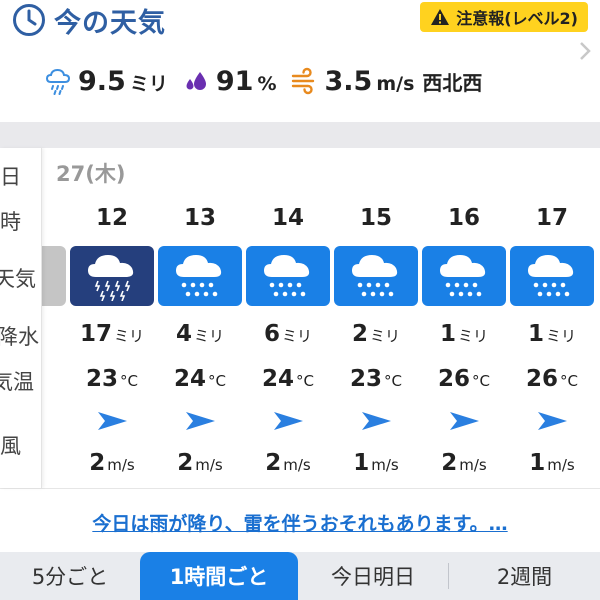 The width and height of the screenshot is (600, 600). Describe the element at coordinates (359, 334) in the screenshot. I see `precip-value: 2` at that location.